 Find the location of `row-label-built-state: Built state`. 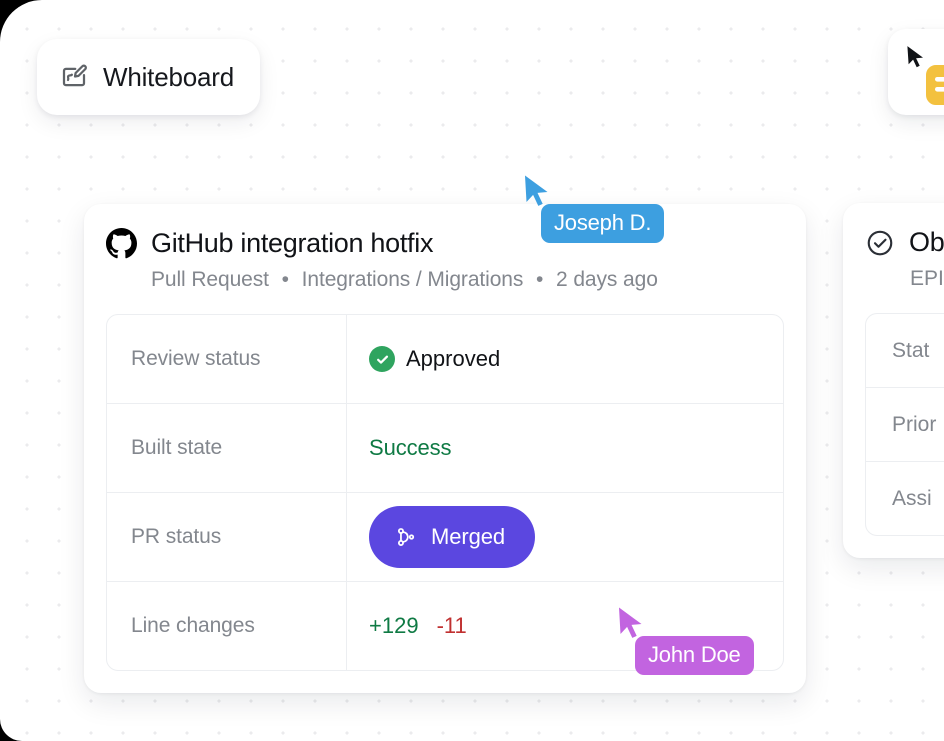

row-label-built-state: Built state is located at coordinates (227, 448).